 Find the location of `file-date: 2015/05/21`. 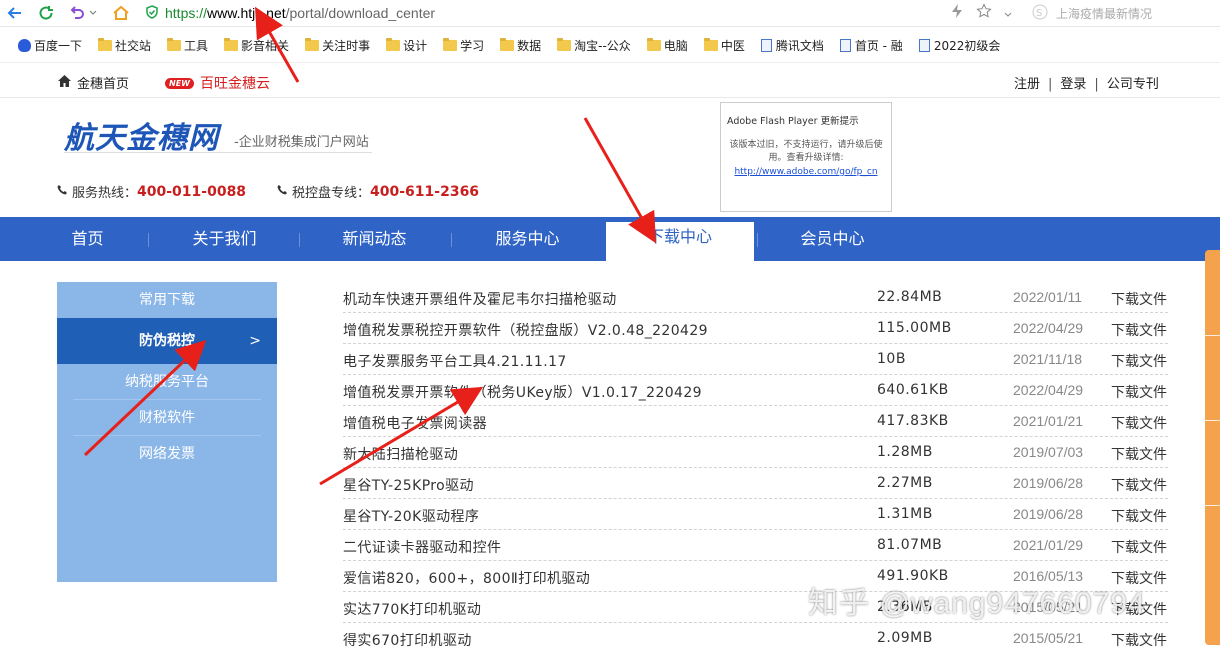

file-date: 2015/05/21 is located at coordinates (1048, 638).